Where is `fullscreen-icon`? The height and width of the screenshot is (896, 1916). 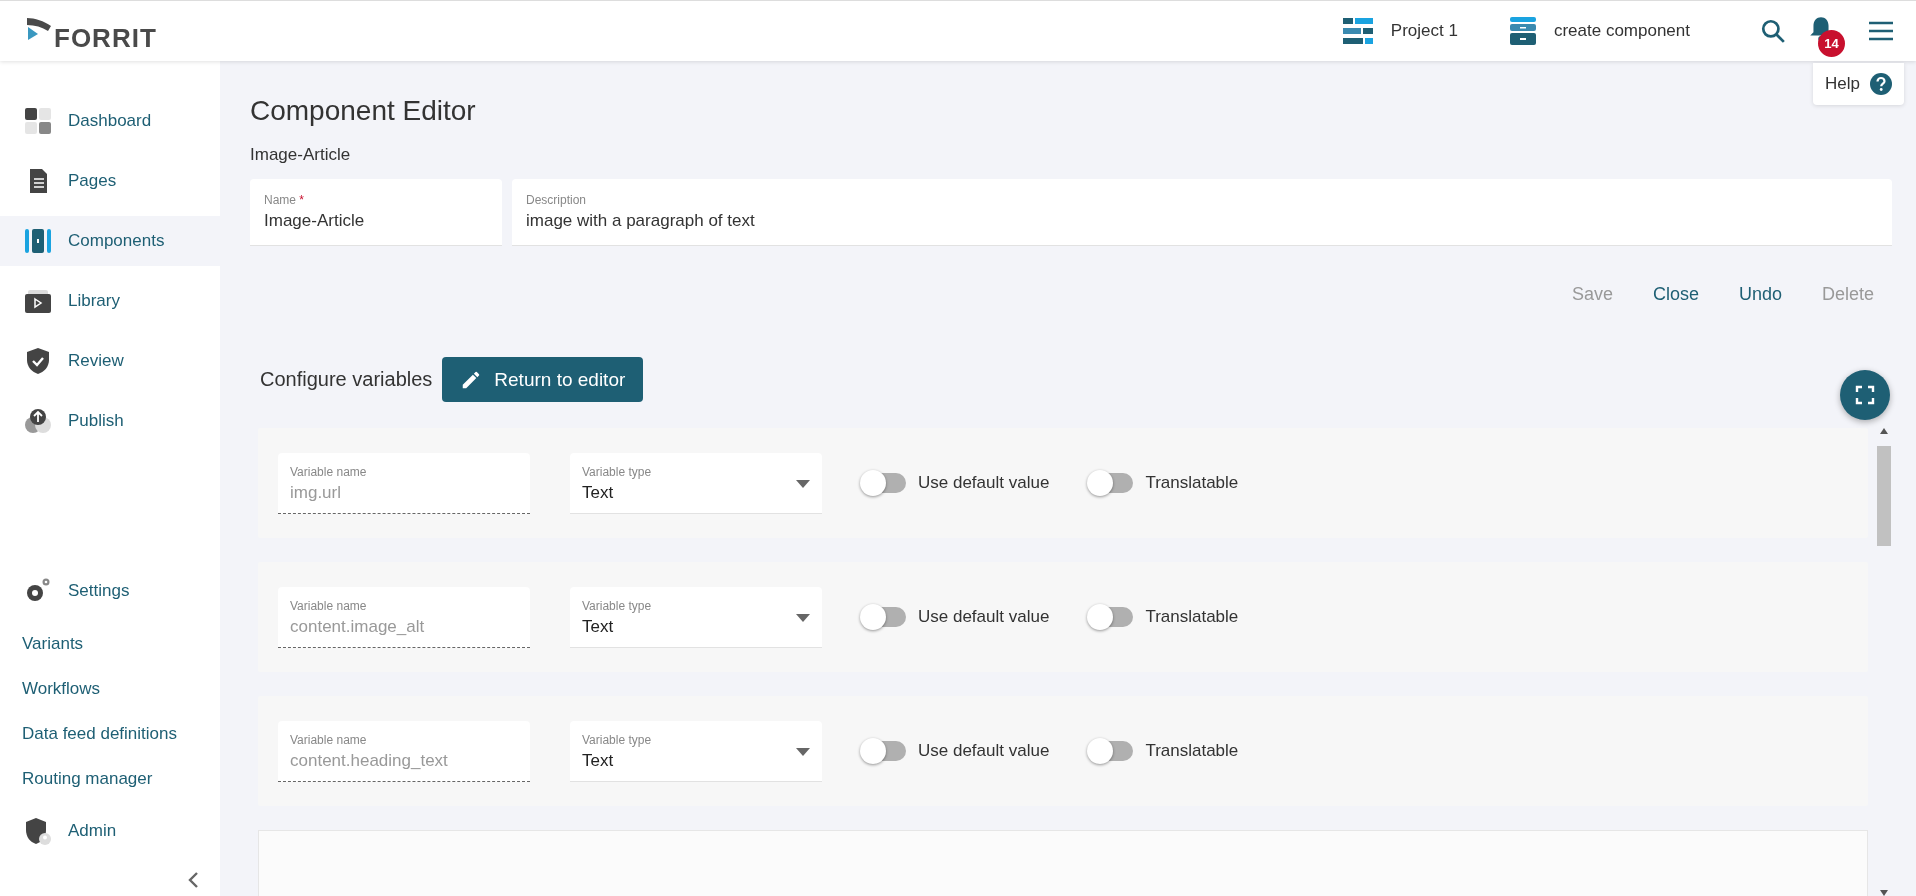 fullscreen-icon is located at coordinates (1865, 395).